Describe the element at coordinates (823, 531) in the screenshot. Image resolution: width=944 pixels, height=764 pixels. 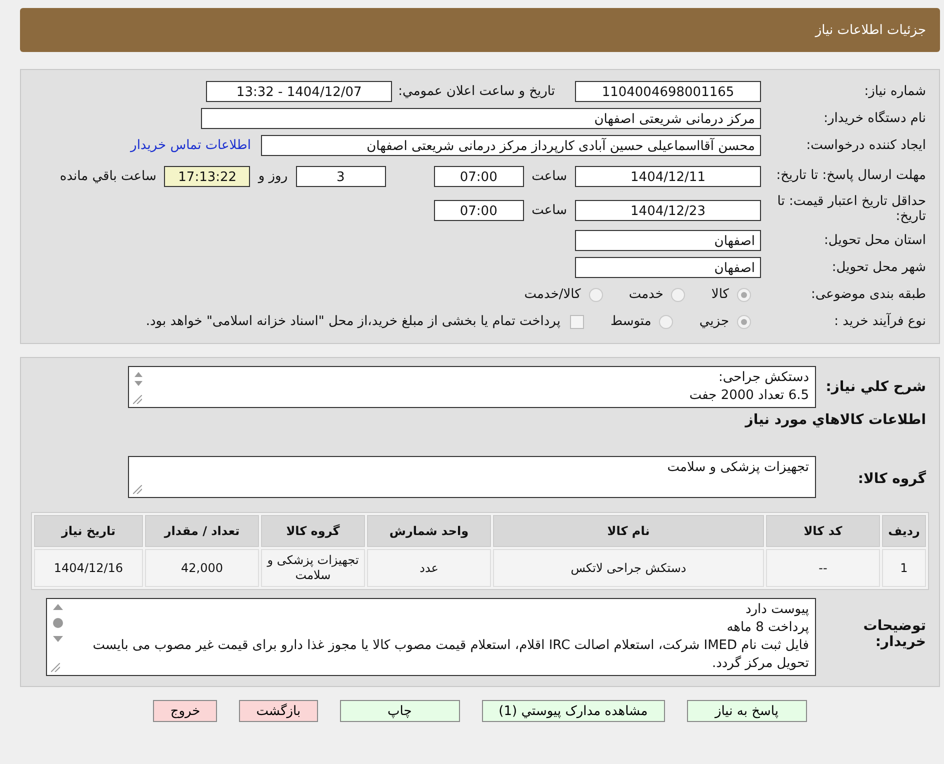
I see `column-header: کد کالا` at that location.